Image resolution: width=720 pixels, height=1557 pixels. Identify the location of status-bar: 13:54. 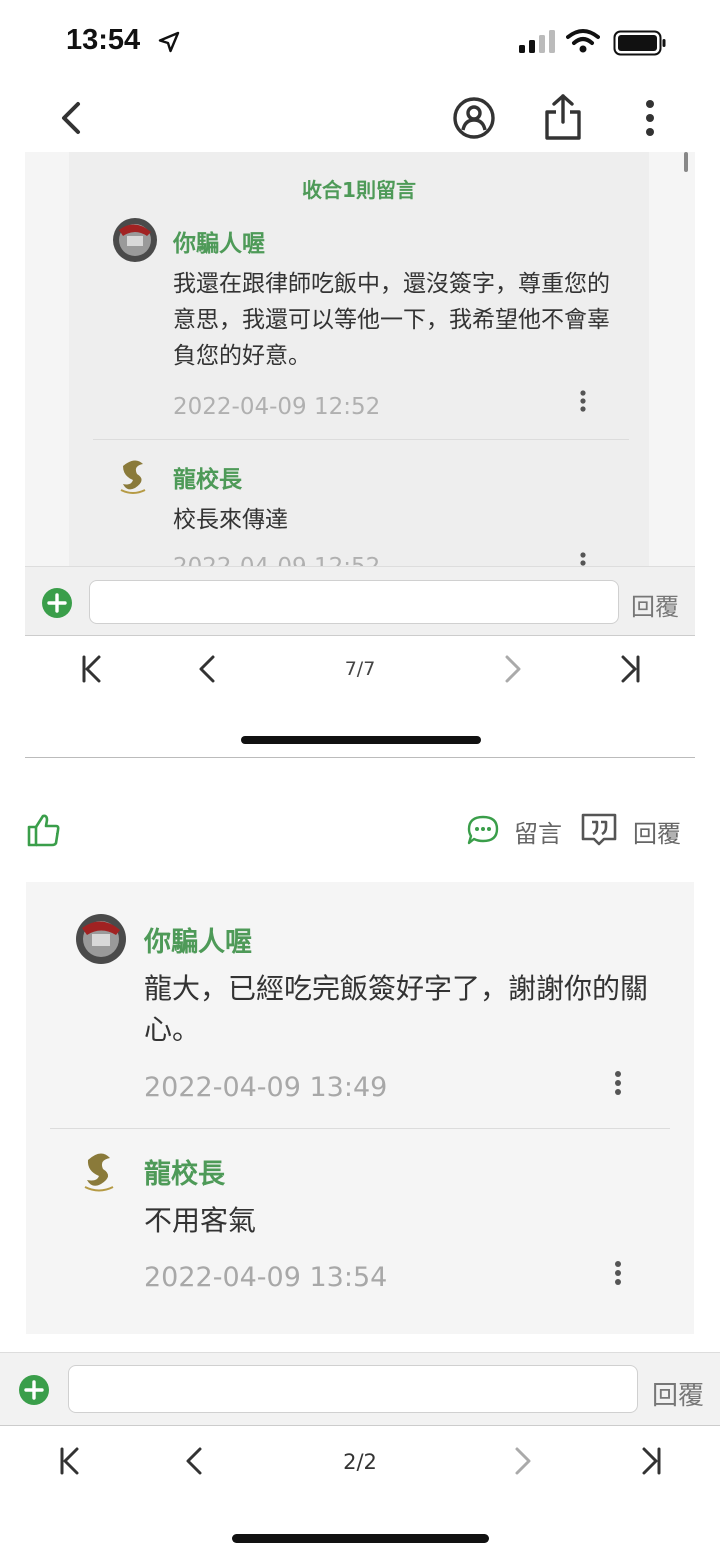
(360, 44).